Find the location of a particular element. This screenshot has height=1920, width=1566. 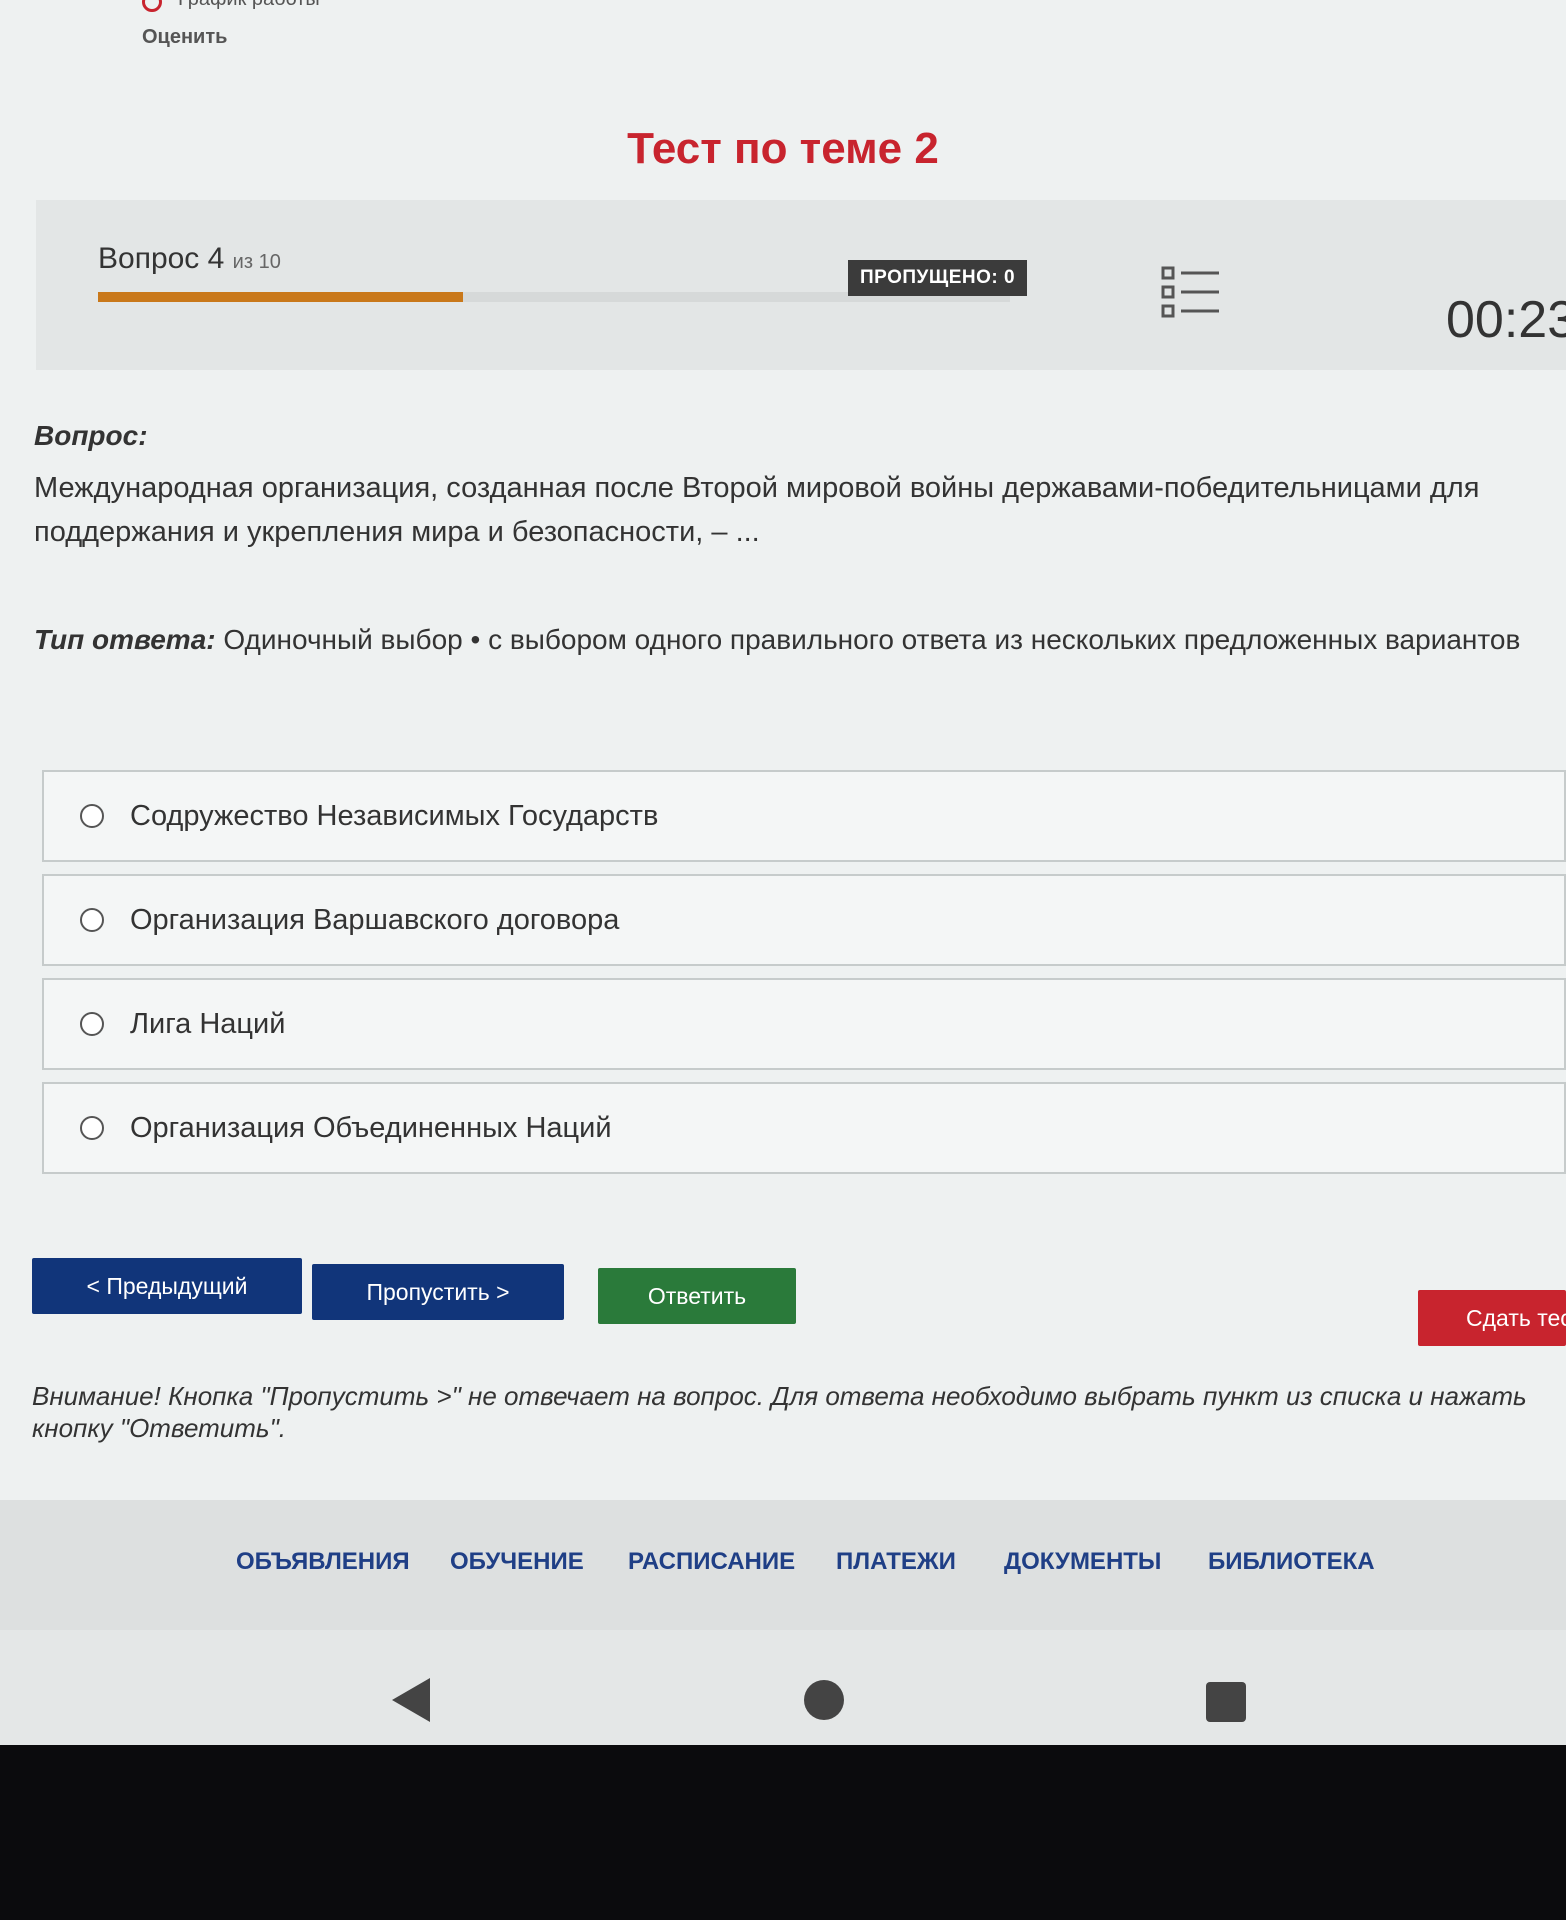

system-nav-bar is located at coordinates (783, 1687).